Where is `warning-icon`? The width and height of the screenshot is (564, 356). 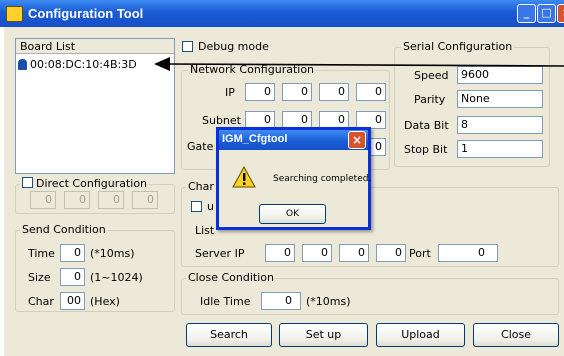
warning-icon is located at coordinates (244, 177).